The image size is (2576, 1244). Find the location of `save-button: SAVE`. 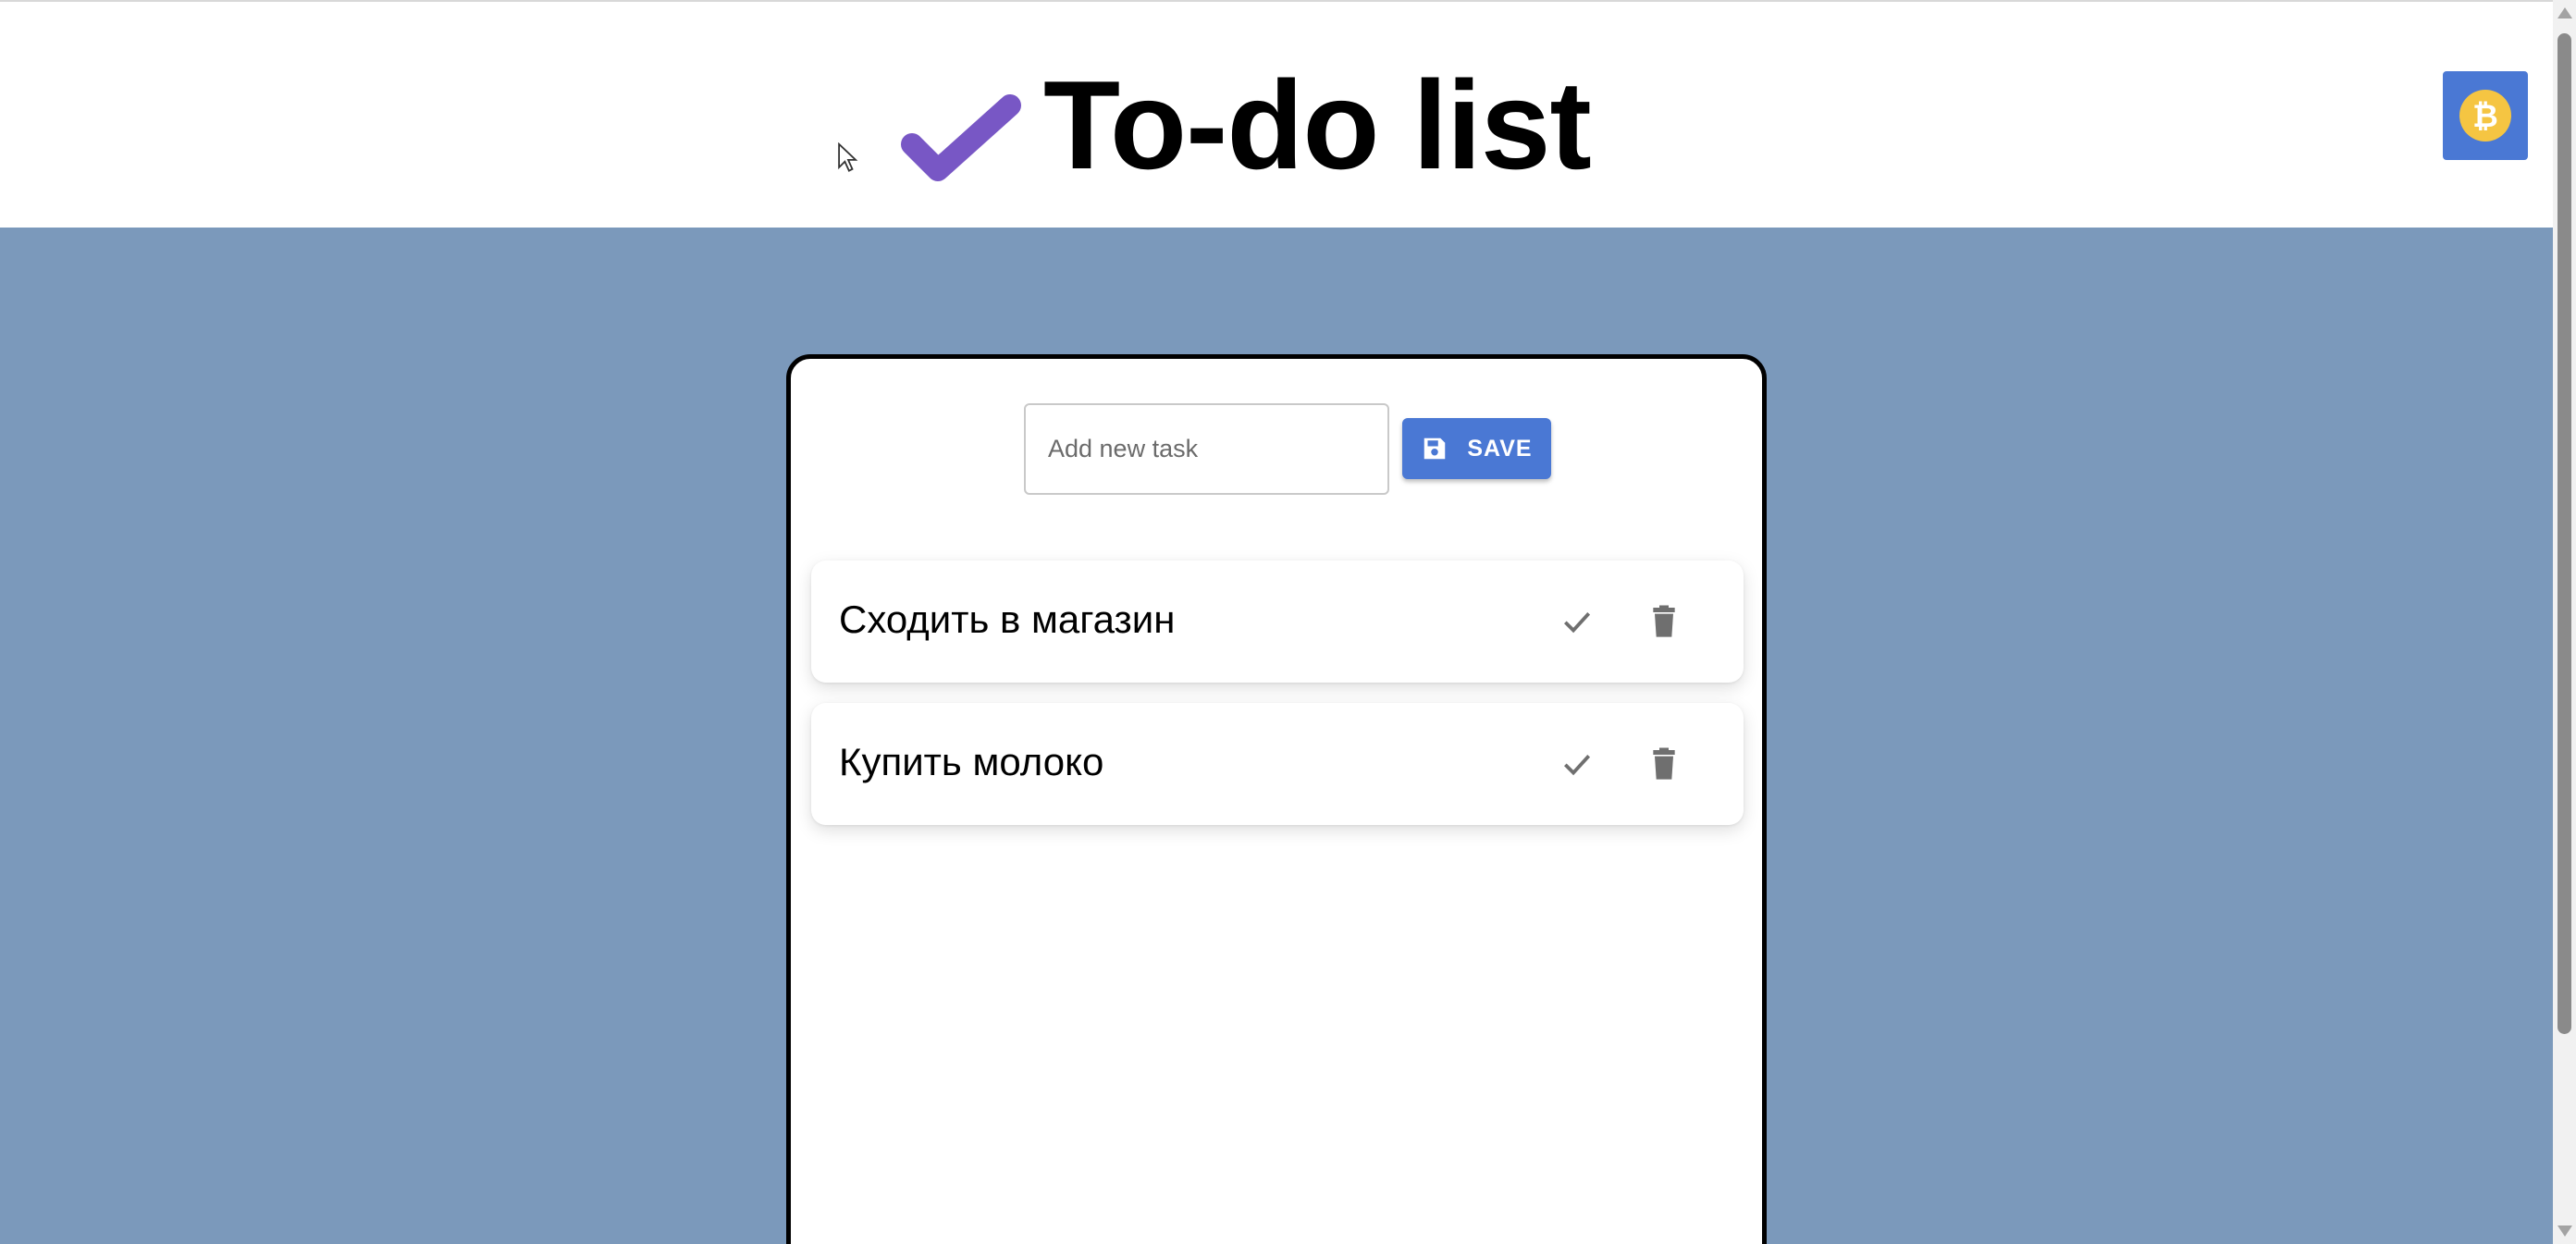

save-button: SAVE is located at coordinates (1476, 448).